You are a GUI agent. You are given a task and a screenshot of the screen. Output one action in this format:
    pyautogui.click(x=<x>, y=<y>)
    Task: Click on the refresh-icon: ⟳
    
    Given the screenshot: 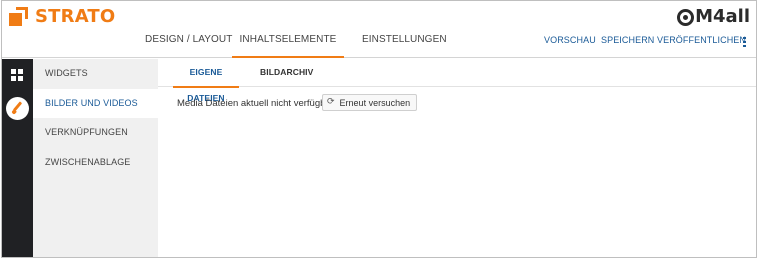 What is the action you would take?
    pyautogui.click(x=331, y=102)
    